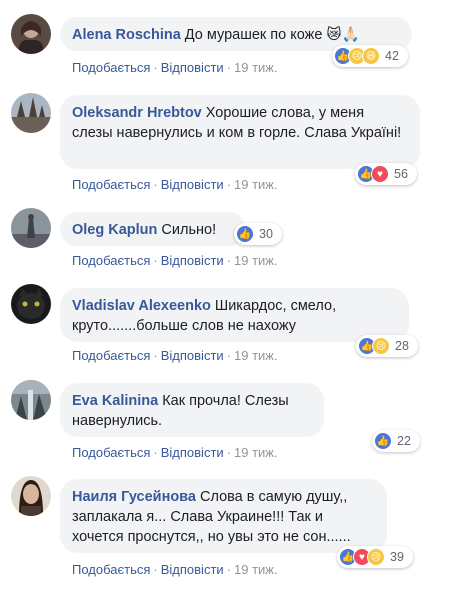  What do you see at coordinates (115, 401) in the screenshot?
I see `comment-author: Eva Kalinina` at bounding box center [115, 401].